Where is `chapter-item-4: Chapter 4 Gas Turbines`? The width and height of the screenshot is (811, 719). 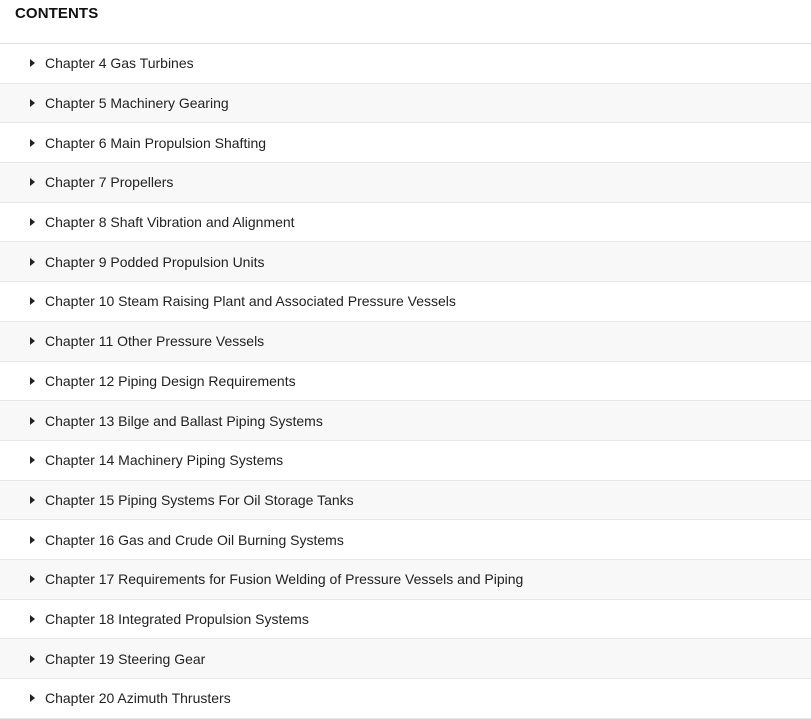 chapter-item-4: Chapter 4 Gas Turbines is located at coordinates (405, 64).